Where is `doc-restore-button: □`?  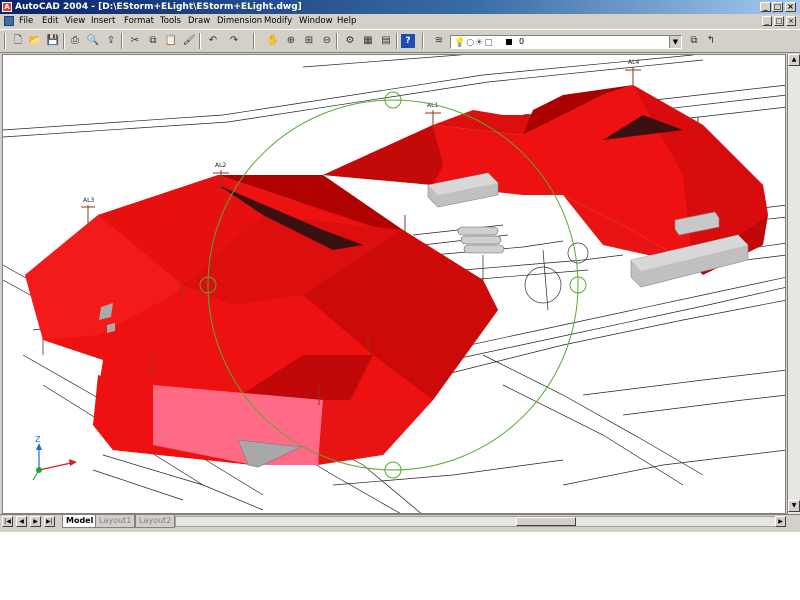 doc-restore-button: □ is located at coordinates (779, 21).